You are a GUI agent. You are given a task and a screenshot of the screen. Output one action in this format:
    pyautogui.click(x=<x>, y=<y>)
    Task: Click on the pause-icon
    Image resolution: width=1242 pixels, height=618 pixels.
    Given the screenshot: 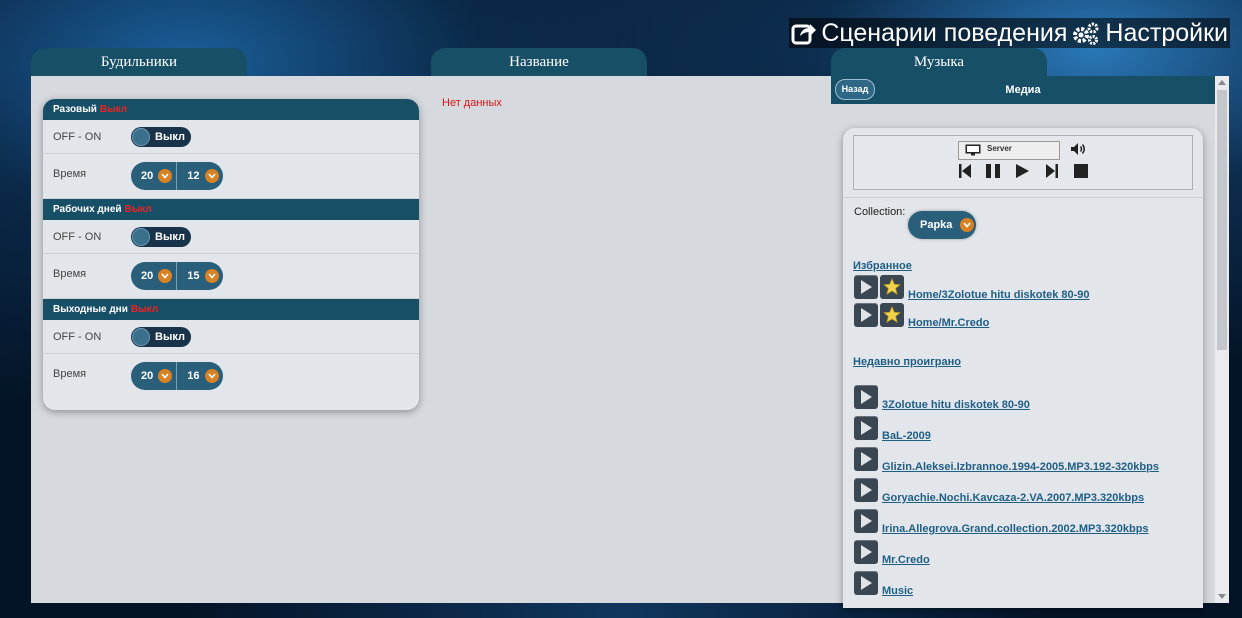 What is the action you would take?
    pyautogui.click(x=993, y=173)
    